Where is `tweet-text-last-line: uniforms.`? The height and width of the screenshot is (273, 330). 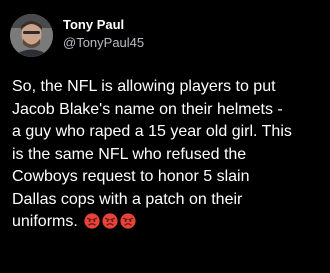
tweet-text-last-line: uniforms. is located at coordinates (171, 224).